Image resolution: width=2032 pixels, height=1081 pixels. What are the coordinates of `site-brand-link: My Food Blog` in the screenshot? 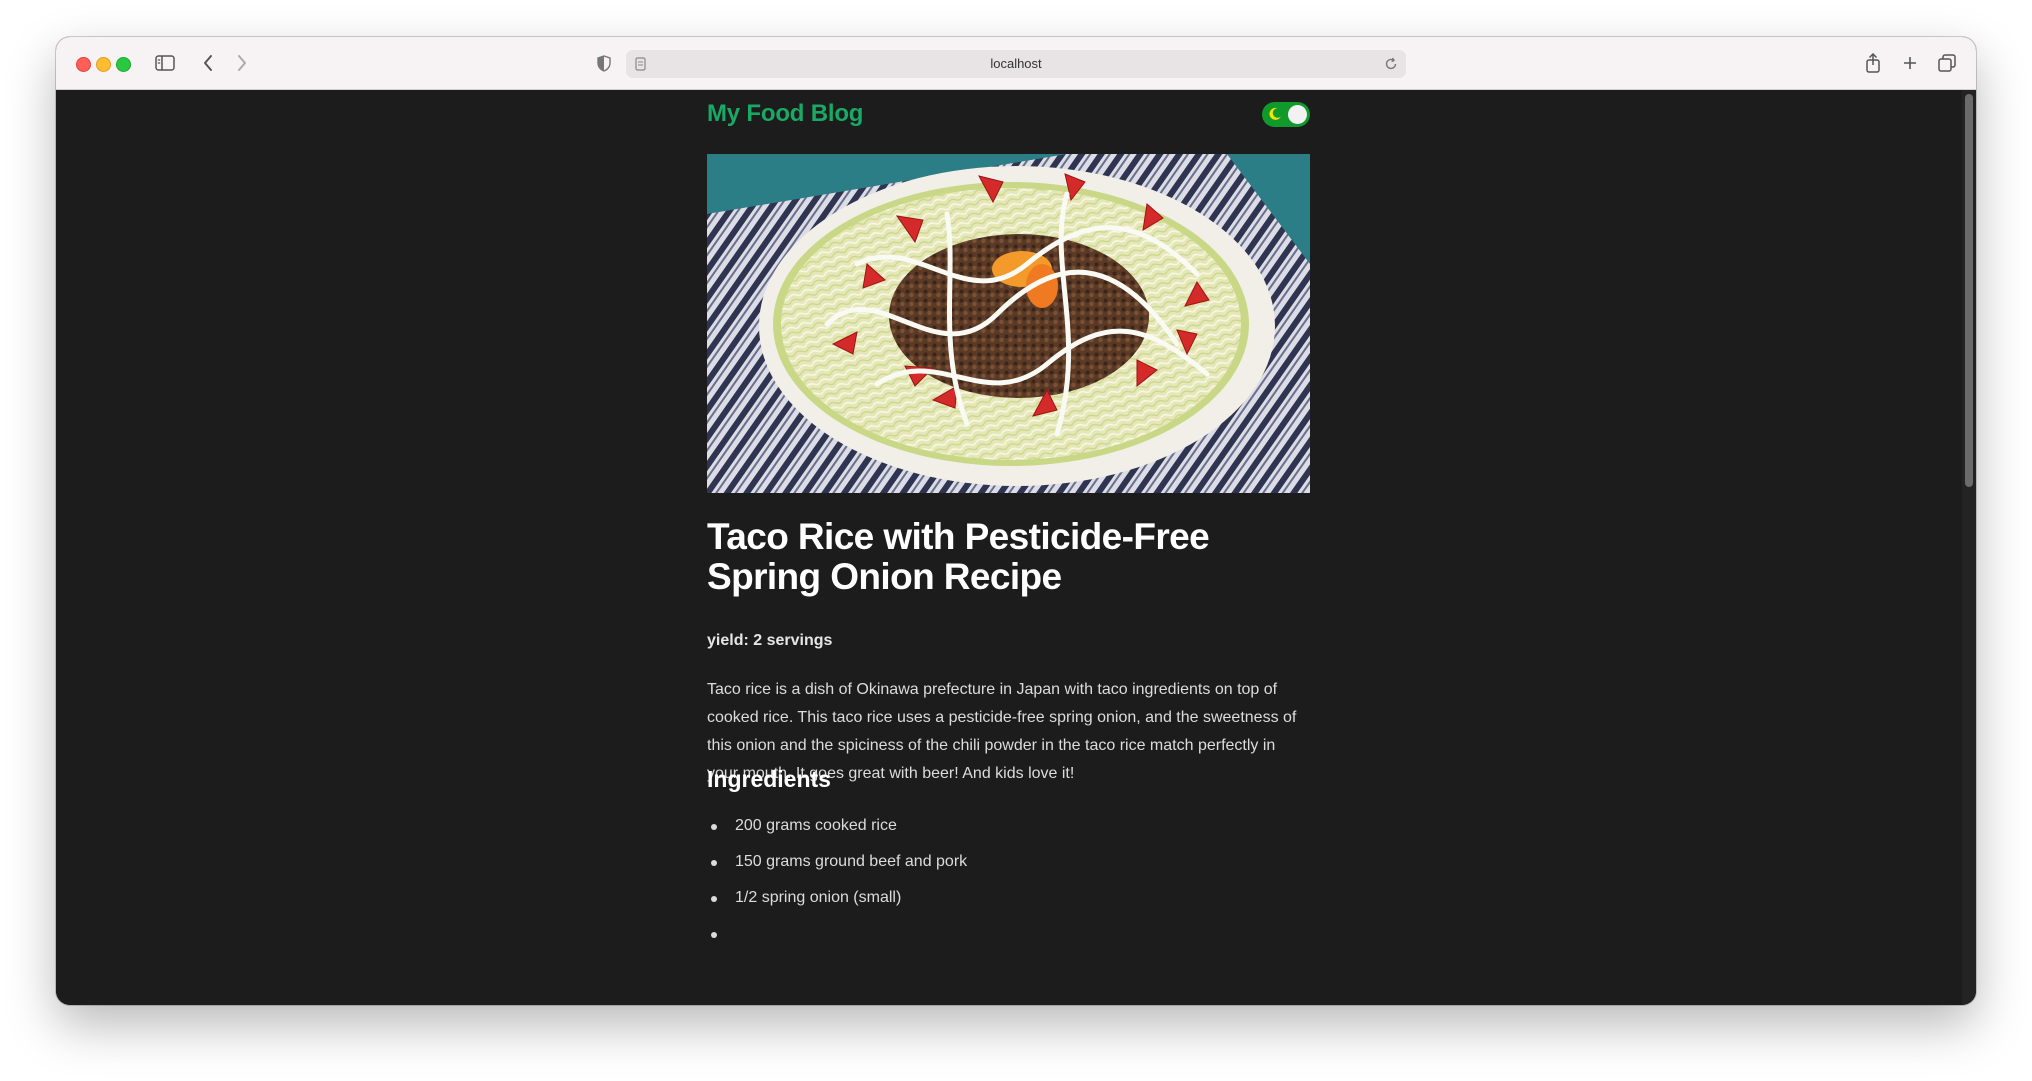 It's located at (785, 114).